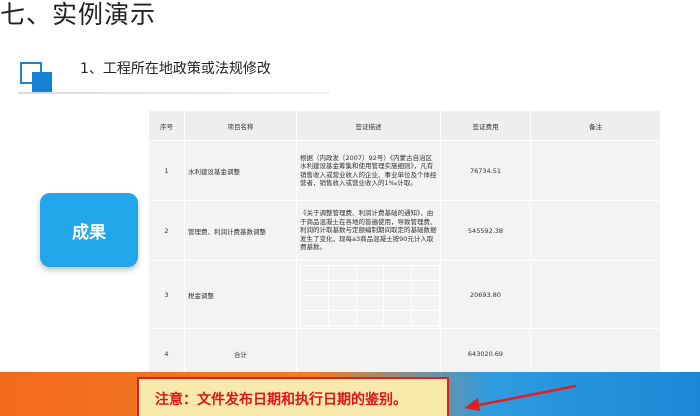 This screenshot has width=700, height=416. Describe the element at coordinates (240, 230) in the screenshot. I see `row-item-name: 管理费、利润计费基数调整` at that location.